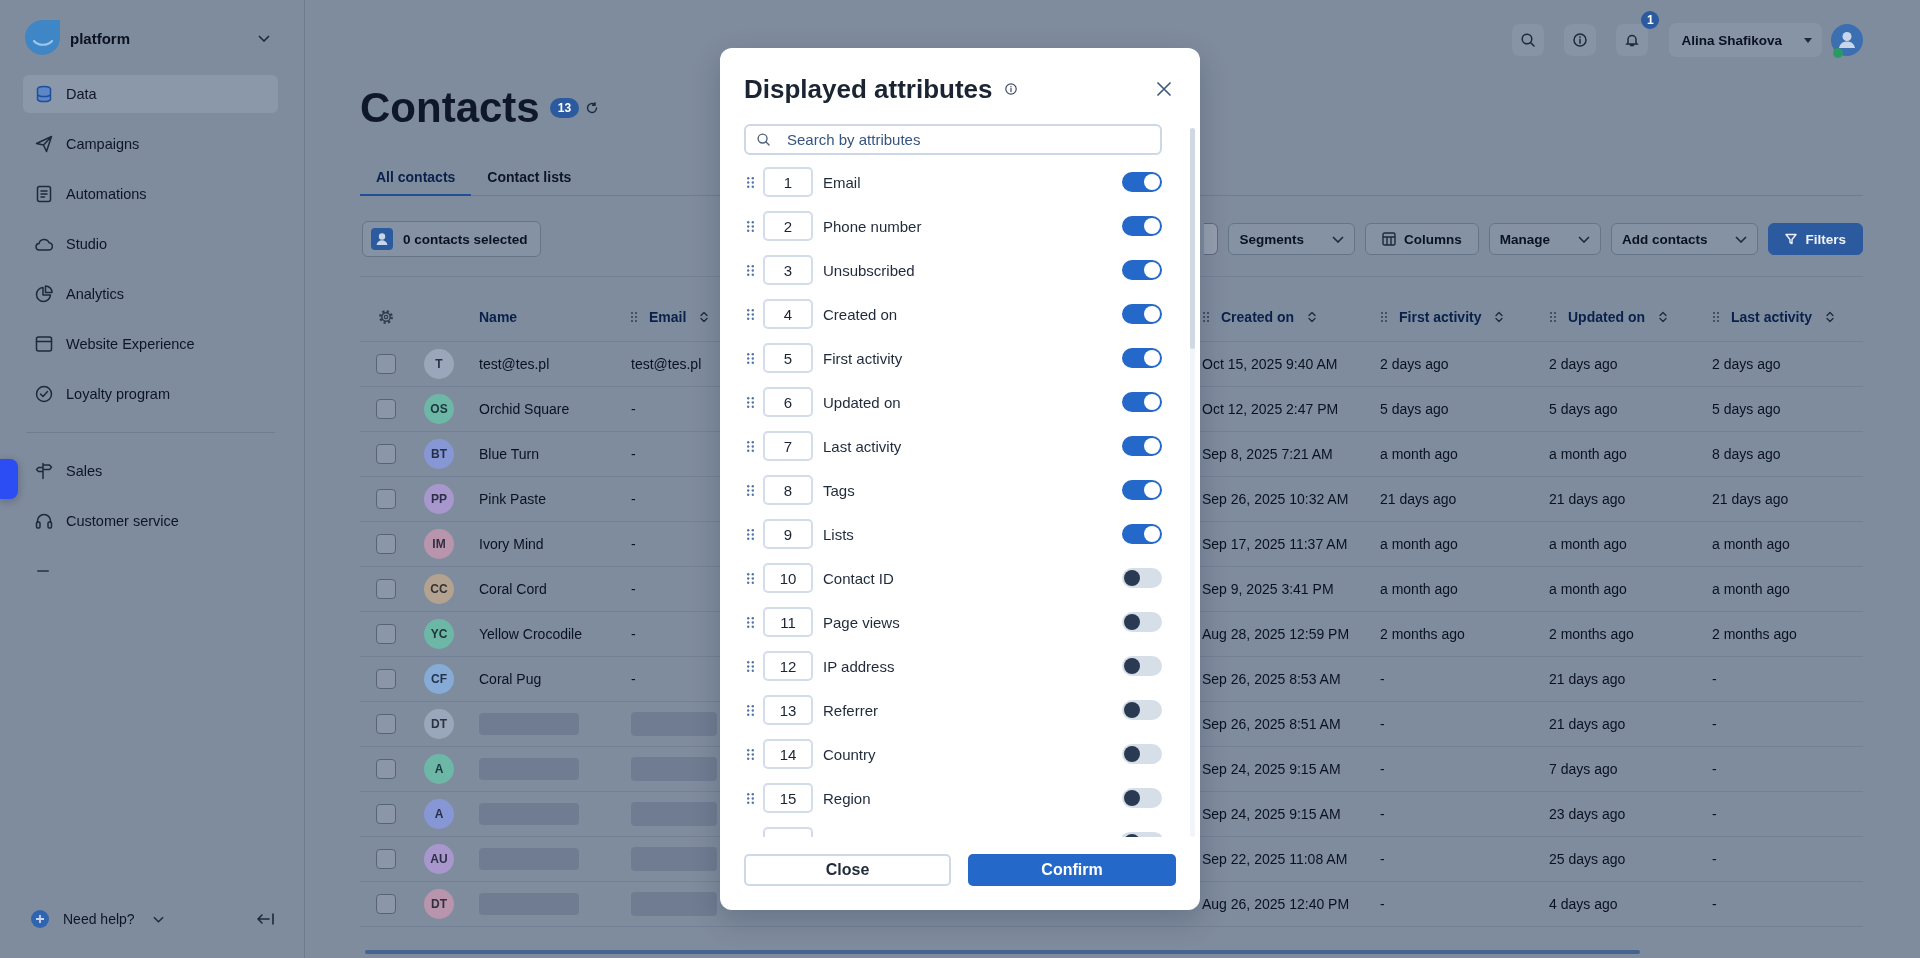  I want to click on position-field: 11, so click(788, 622).